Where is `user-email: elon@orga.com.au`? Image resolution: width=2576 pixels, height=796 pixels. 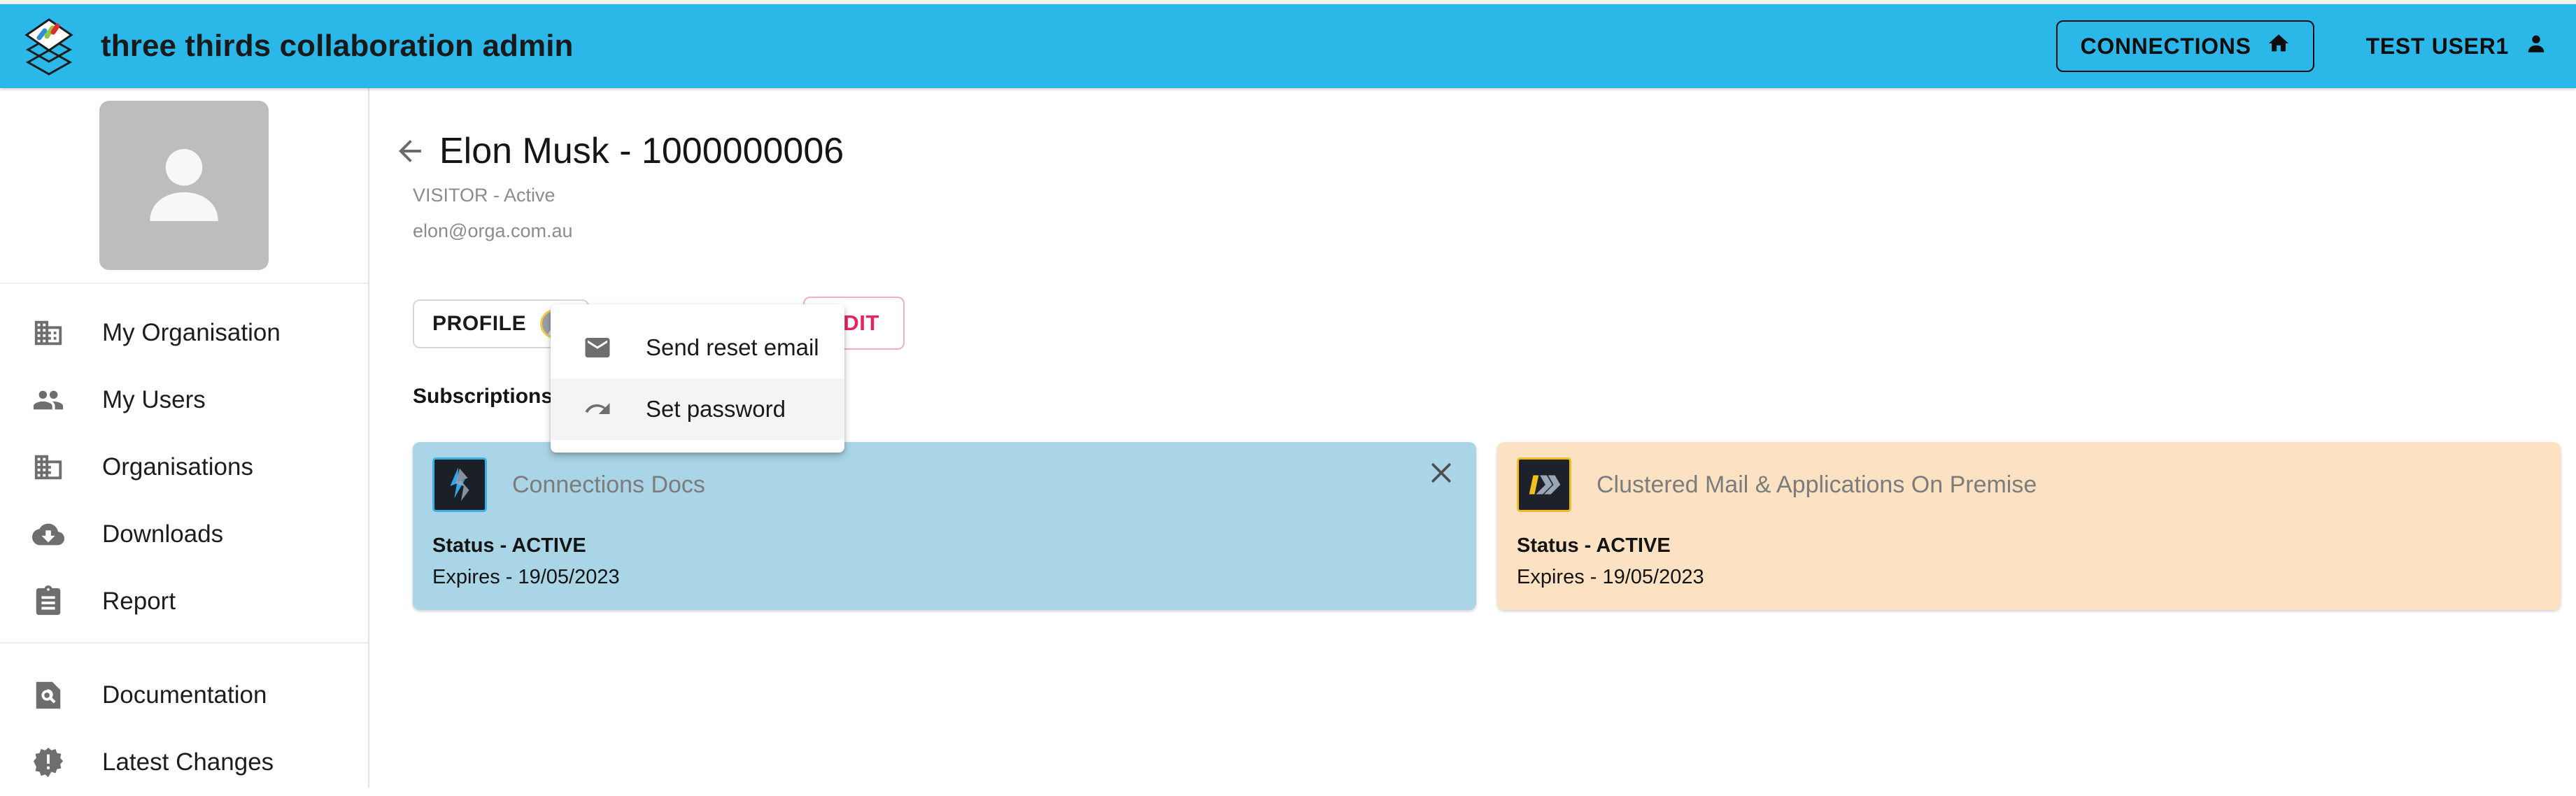 user-email: elon@orga.com.au is located at coordinates (493, 230).